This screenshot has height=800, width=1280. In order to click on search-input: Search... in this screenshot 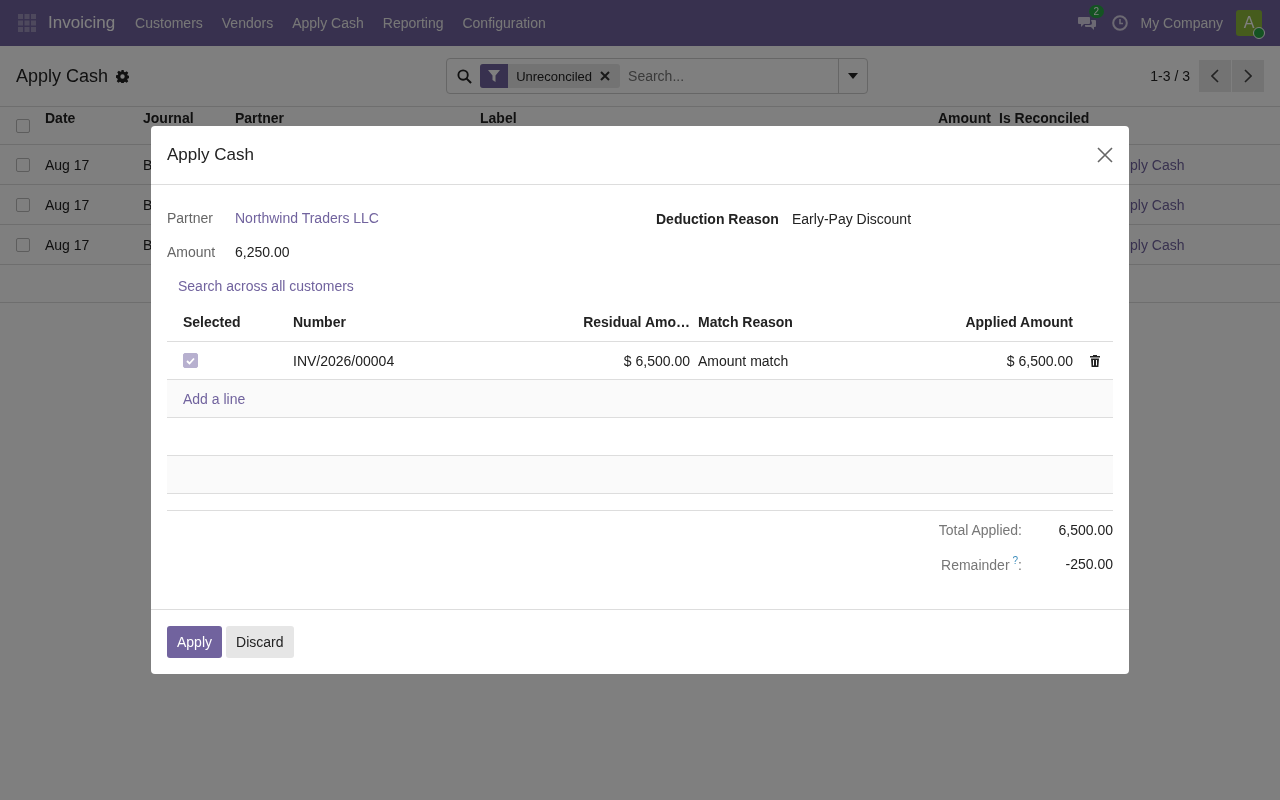, I will do `click(729, 76)`.